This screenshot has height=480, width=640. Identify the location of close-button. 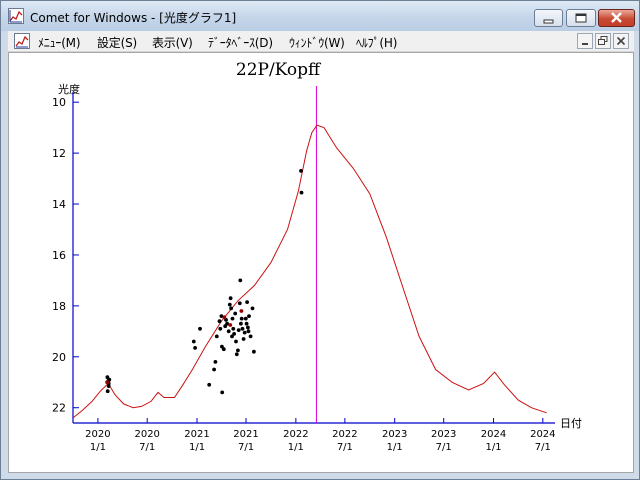
(616, 18).